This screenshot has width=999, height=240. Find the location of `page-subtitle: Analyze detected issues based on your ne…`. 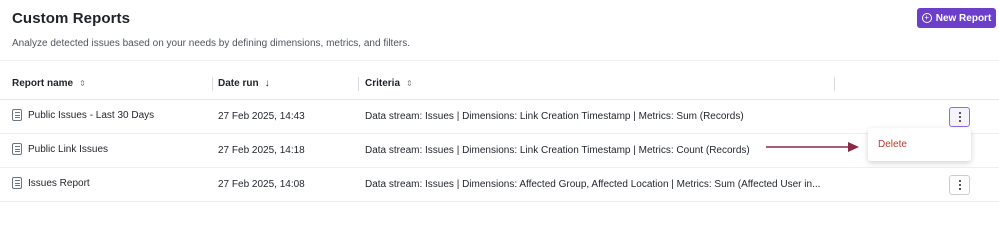

page-subtitle: Analyze detected issues based on your ne… is located at coordinates (211, 43).